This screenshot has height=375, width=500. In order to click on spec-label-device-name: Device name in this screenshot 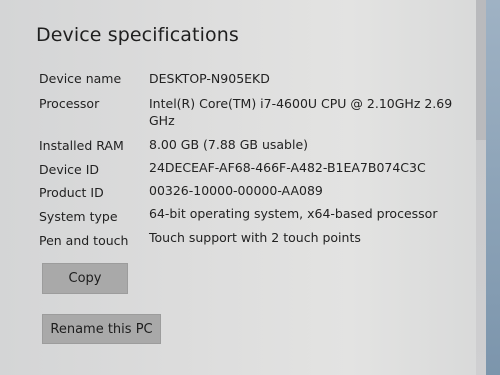, I will do `click(80, 78)`.